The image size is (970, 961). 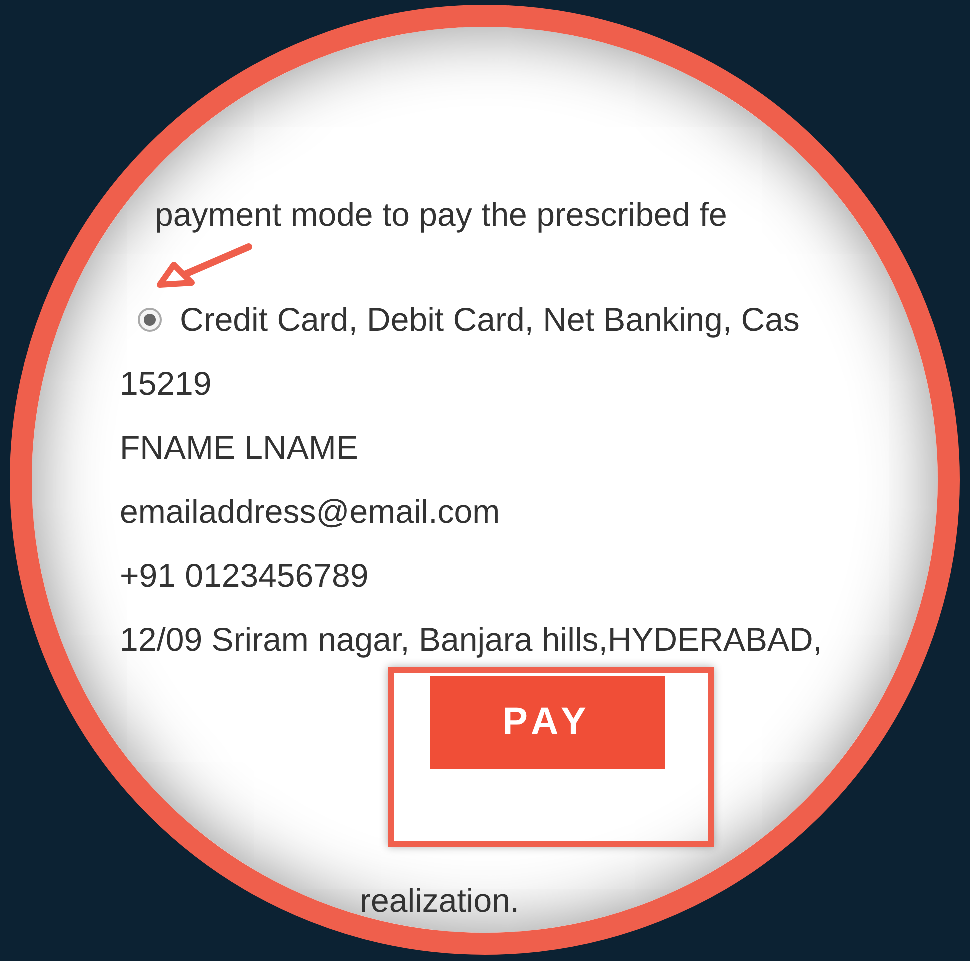 What do you see at coordinates (244, 576) in the screenshot?
I see `detail-text: +91 0123456789` at bounding box center [244, 576].